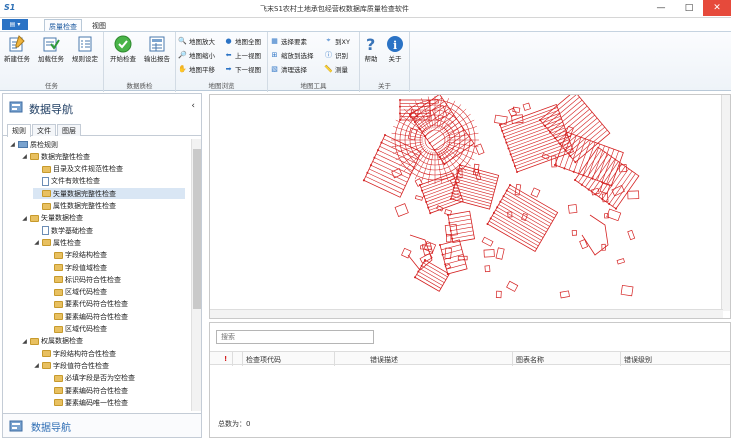 The image size is (731, 442). I want to click on map-horizontal-scrollbar, so click(466, 313).